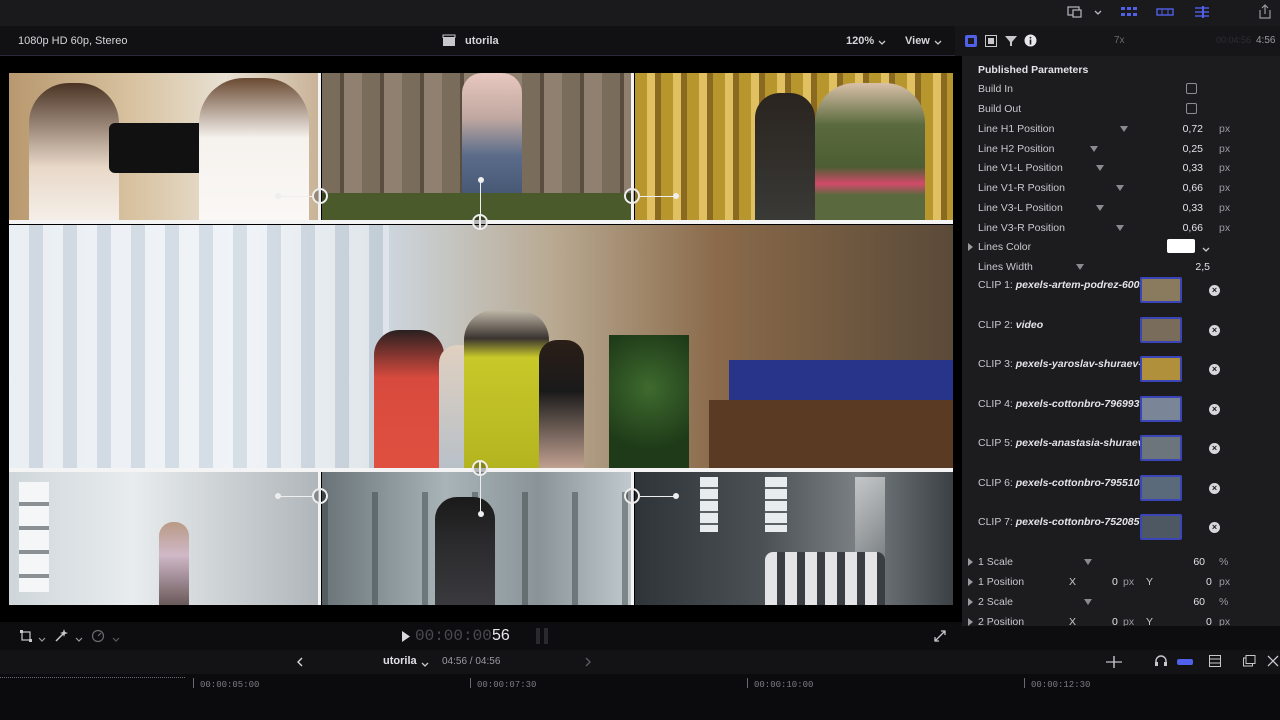  Describe the element at coordinates (1124, 129) in the screenshot. I see `line-h1-slider` at that location.